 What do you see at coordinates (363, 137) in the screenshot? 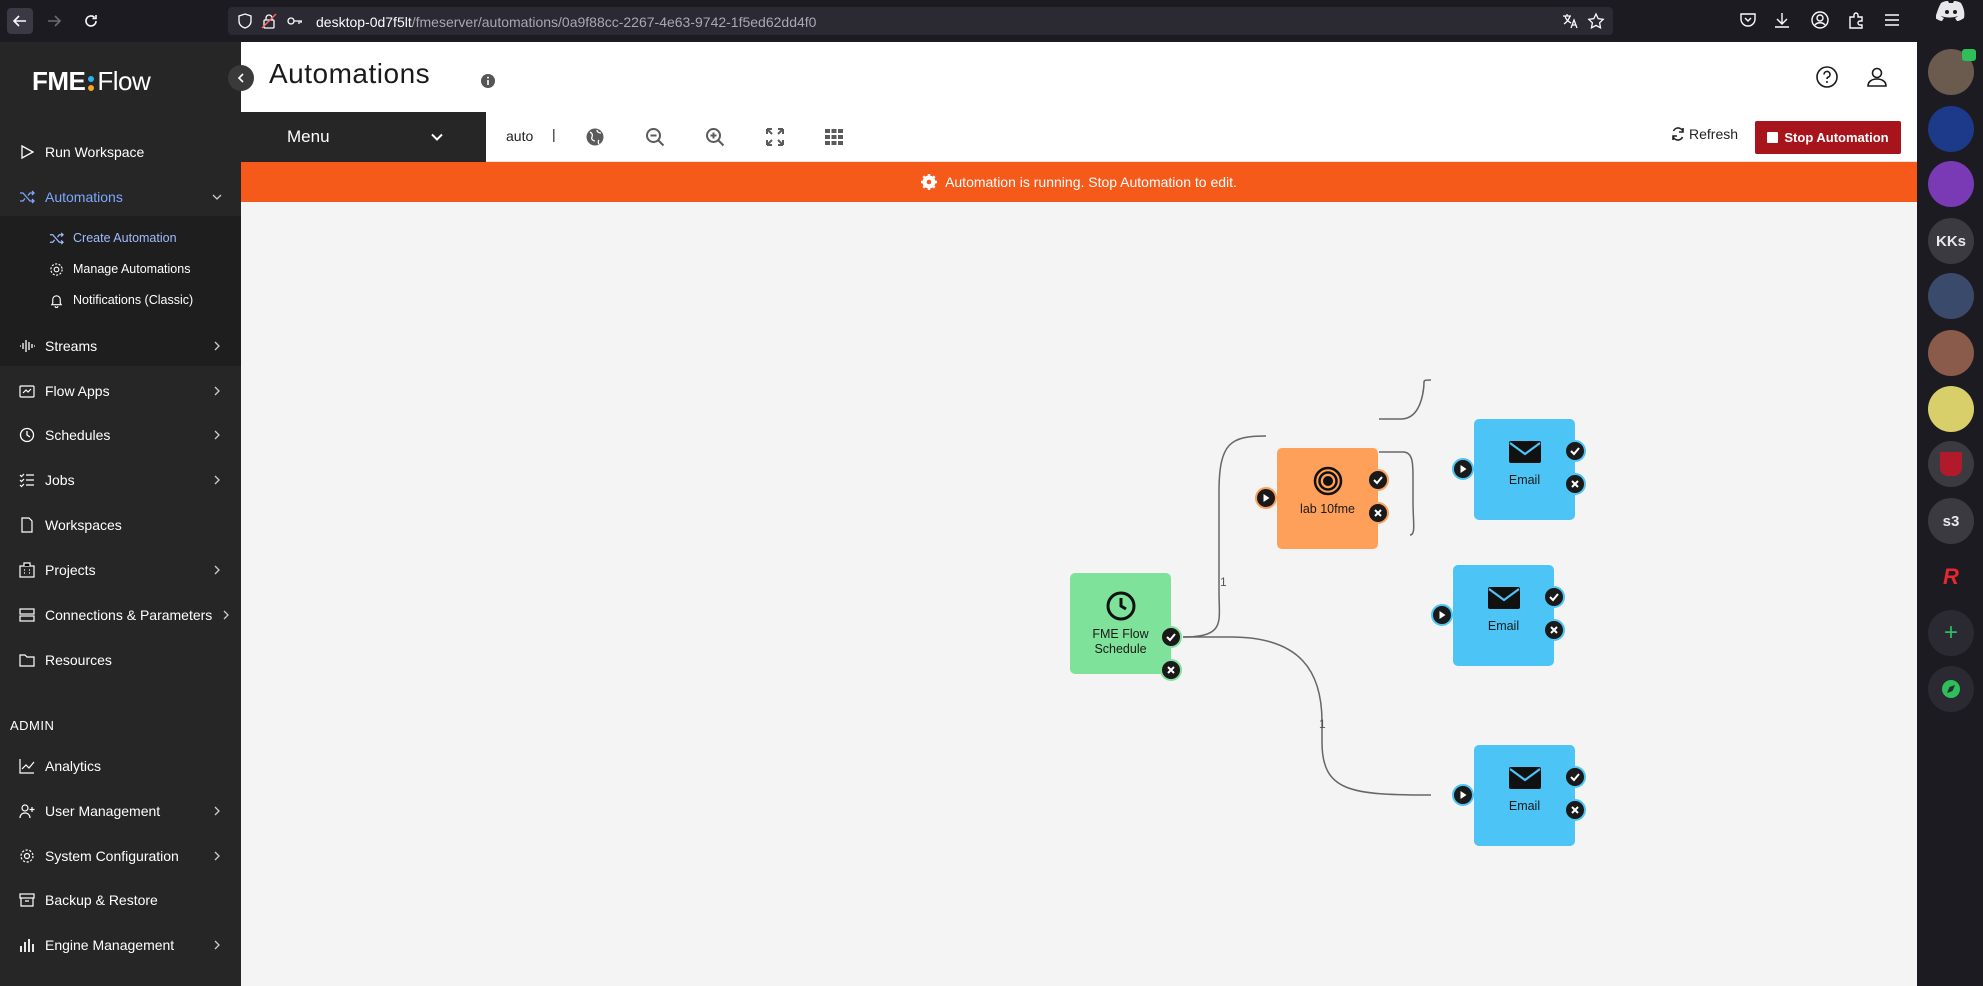
I see `menu-dropdown: Menu` at bounding box center [363, 137].